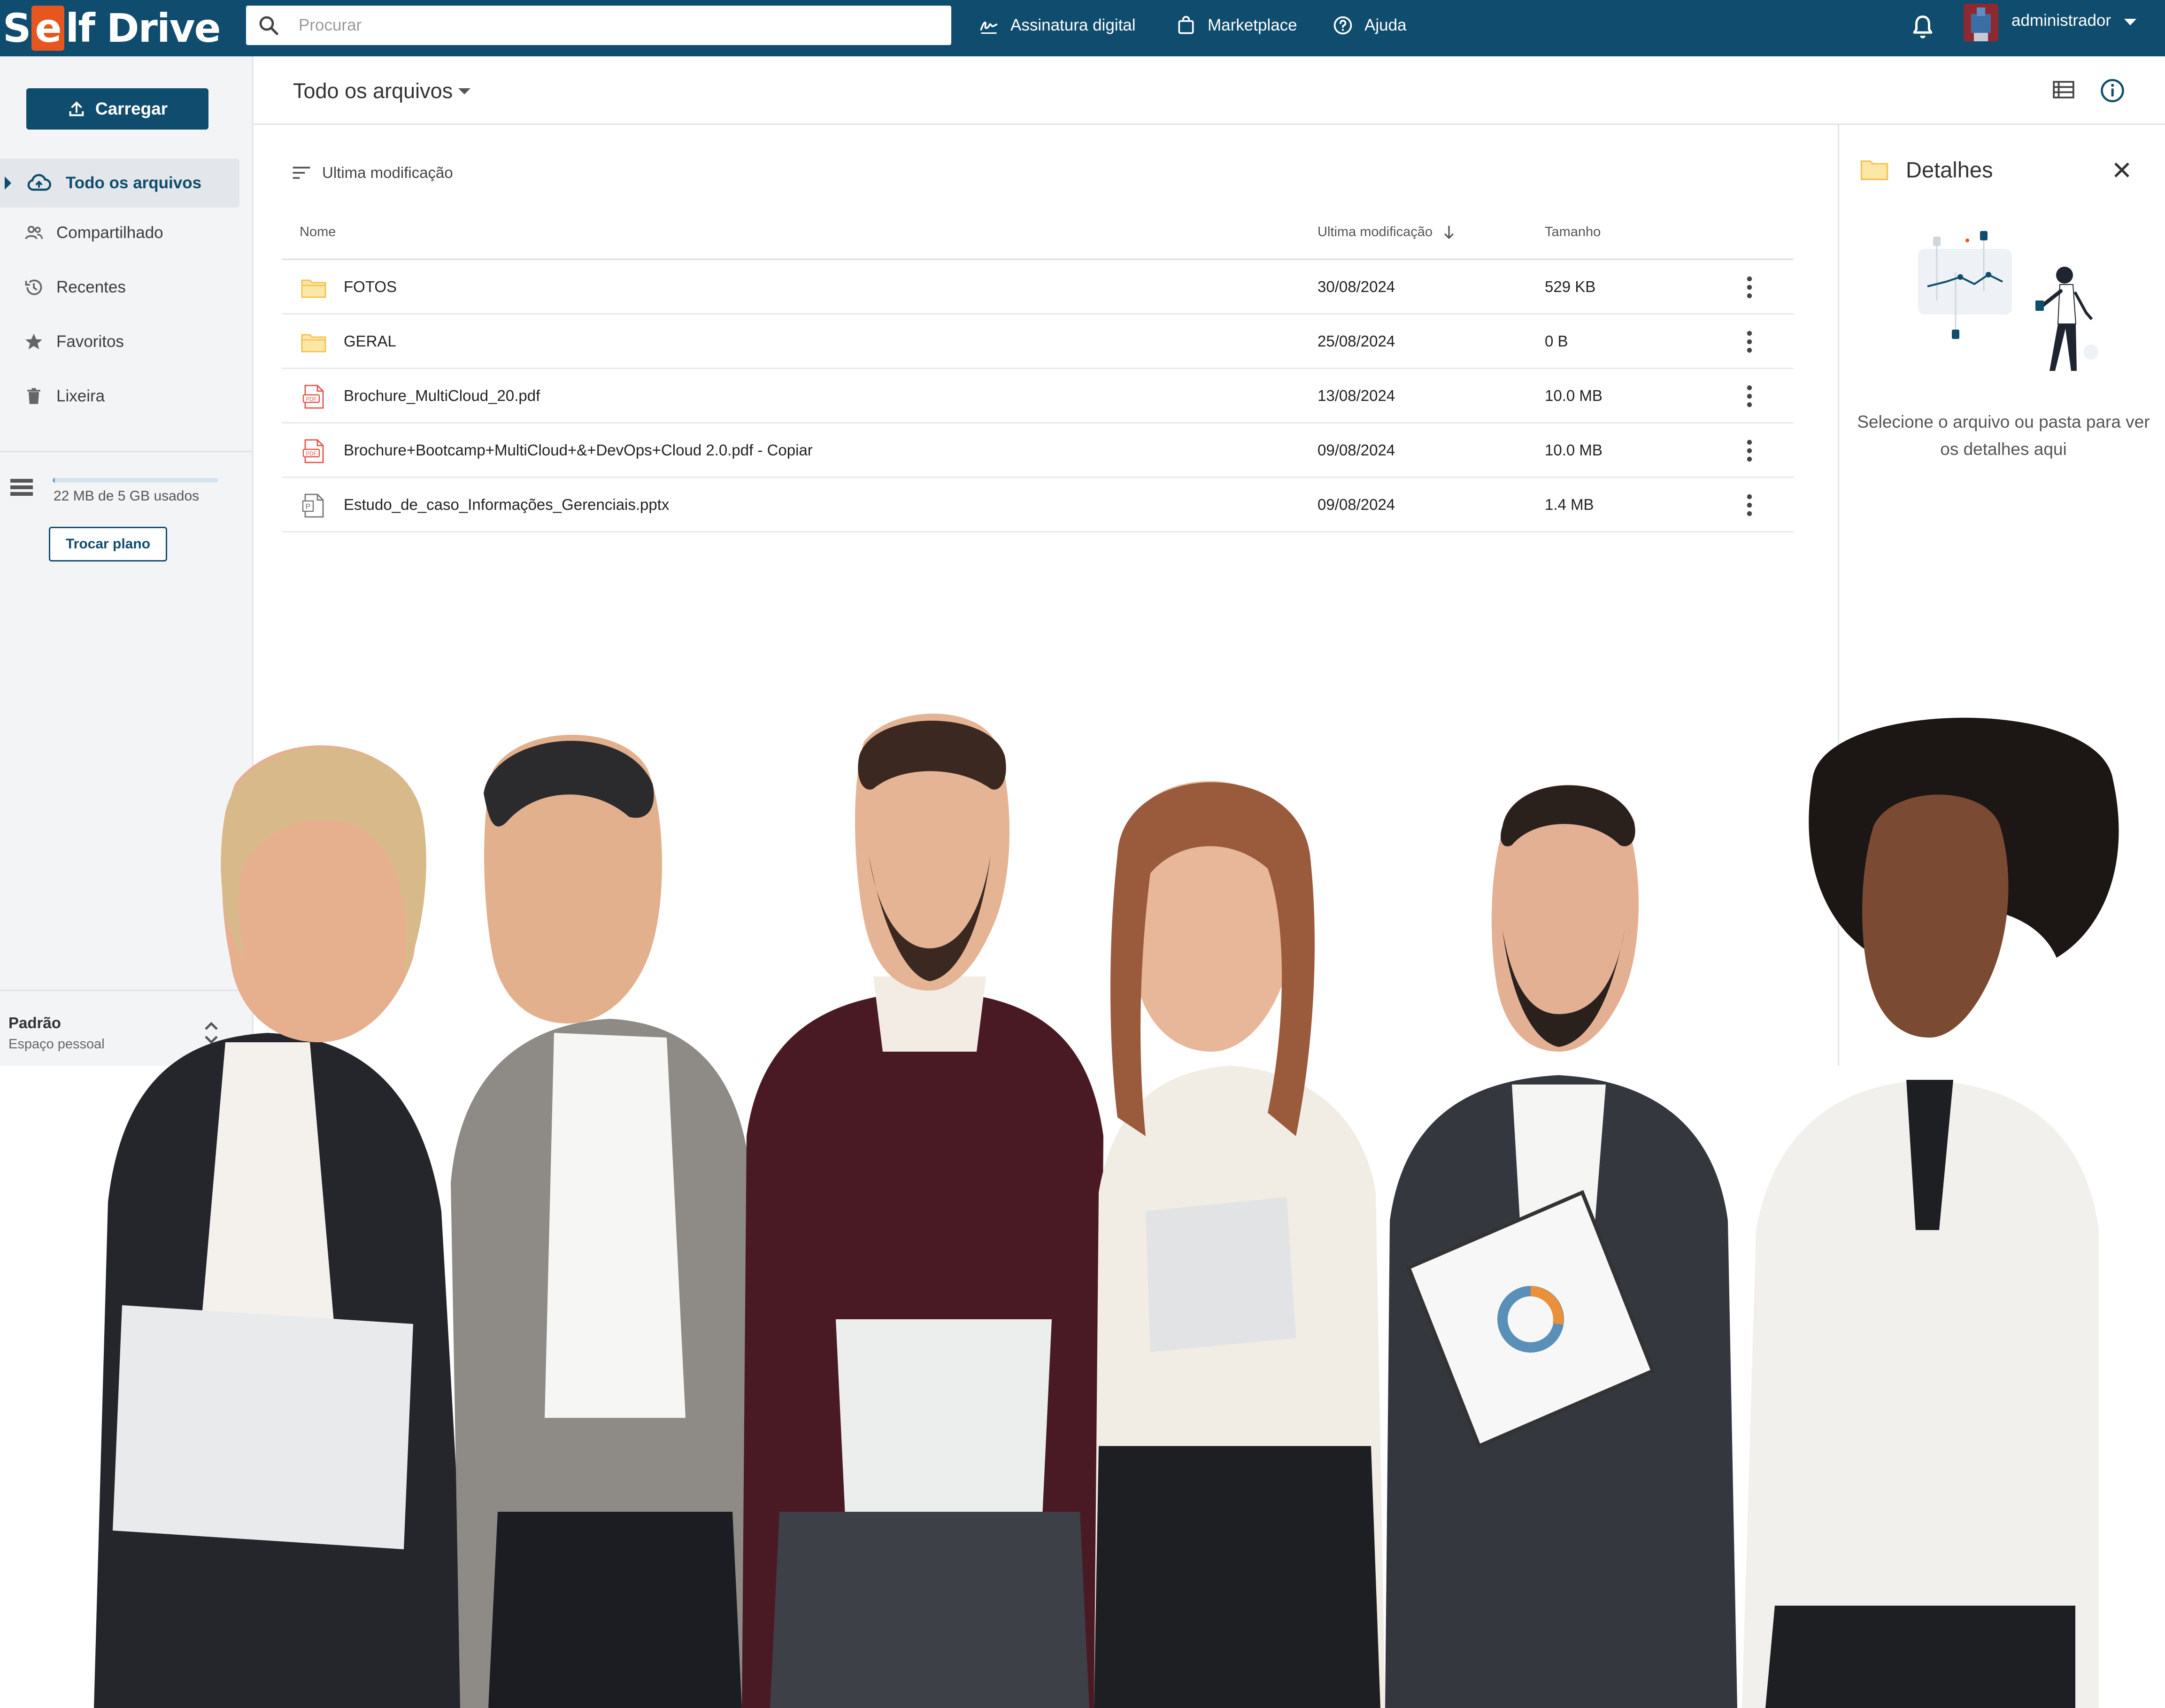 This screenshot has height=1708, width=2165. Describe the element at coordinates (2130, 22) in the screenshot. I see `user-menu-caret-icon` at that location.